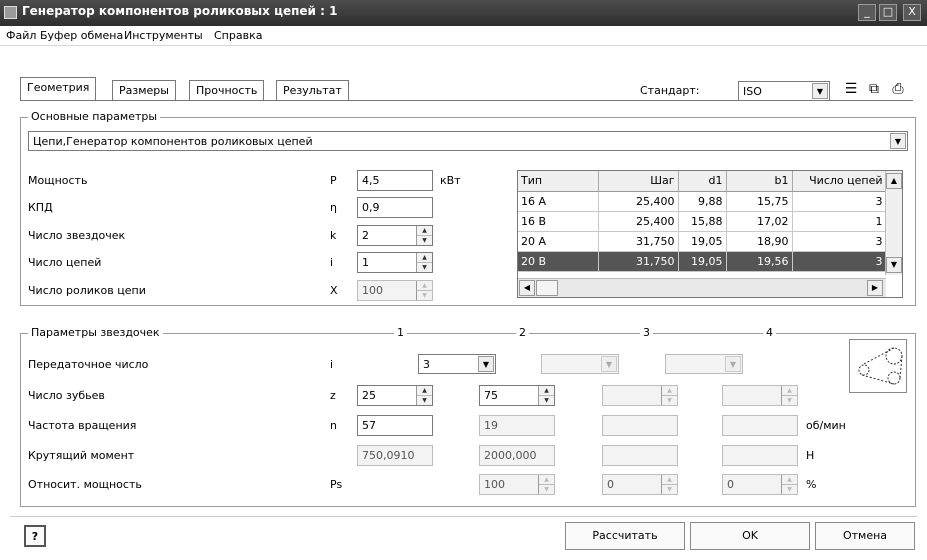 This screenshot has height=560, width=927. I want to click on gear-ratio-select-1: 3 ▼, so click(457, 364).